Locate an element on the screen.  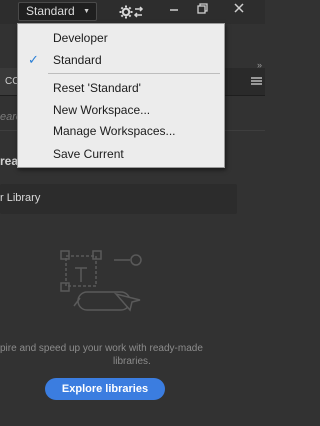
collapse-panel-icon: » is located at coordinates (259, 65).